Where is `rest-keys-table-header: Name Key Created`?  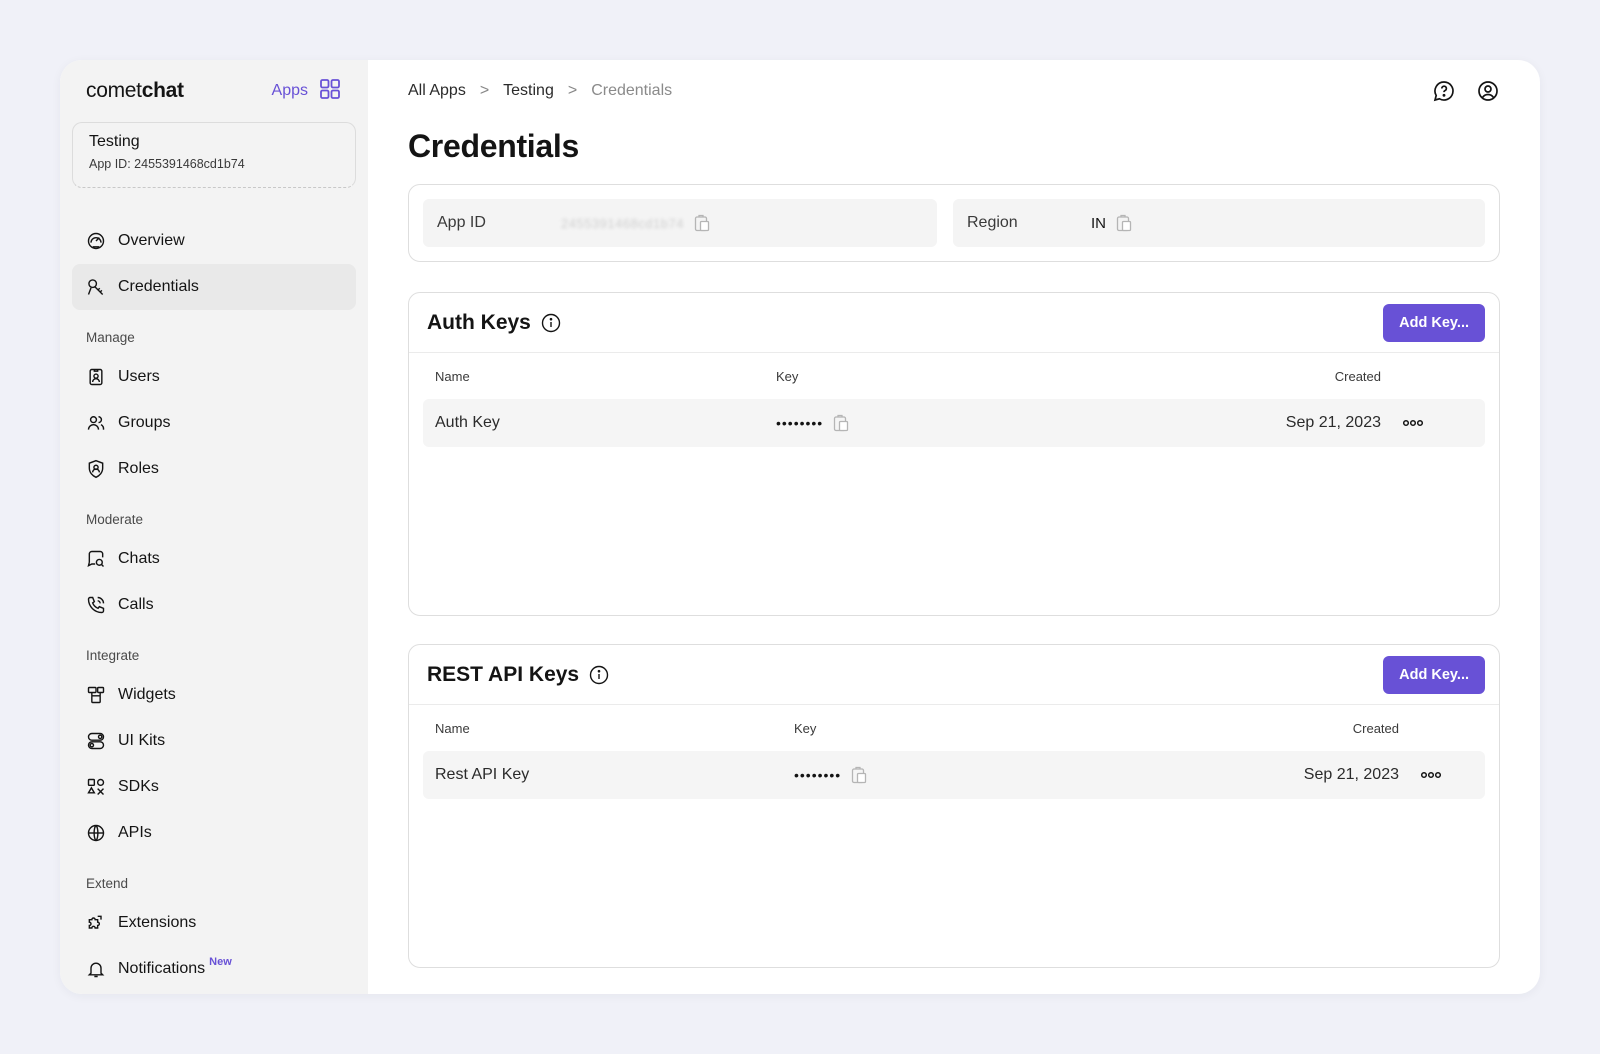
rest-keys-table-header: Name Key Created is located at coordinates (954, 728).